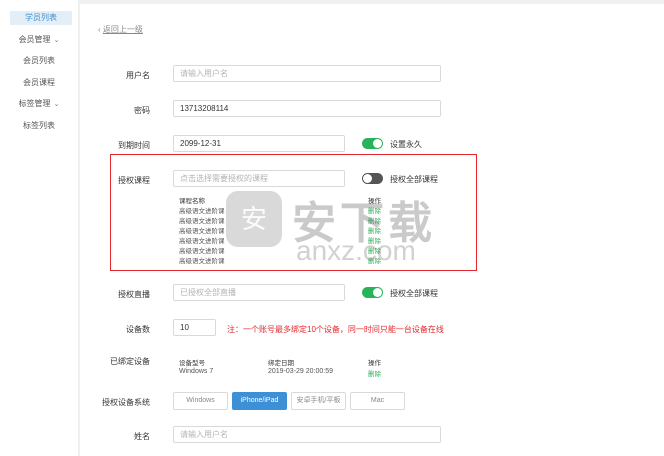 The image size is (664, 456). I want to click on devices-label: 设备数, so click(138, 329).